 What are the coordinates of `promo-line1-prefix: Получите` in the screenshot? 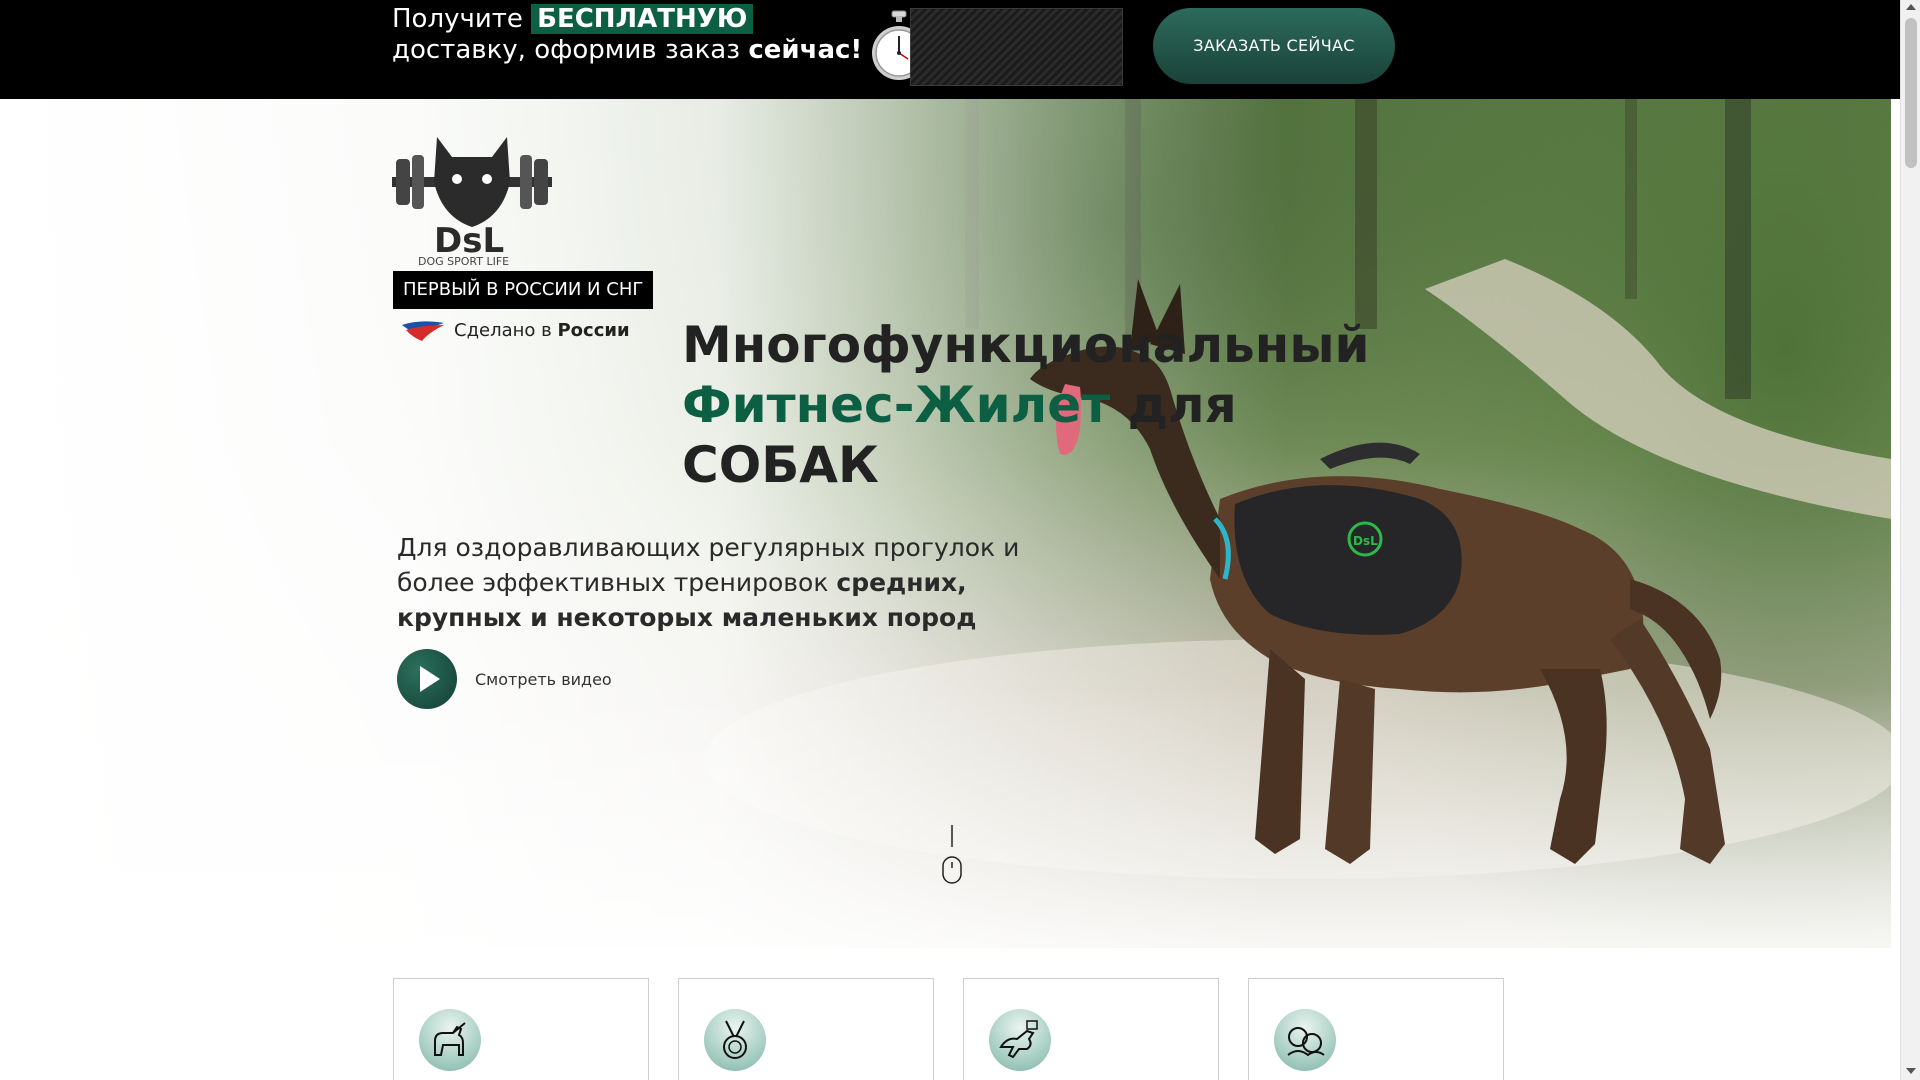 It's located at (457, 19).